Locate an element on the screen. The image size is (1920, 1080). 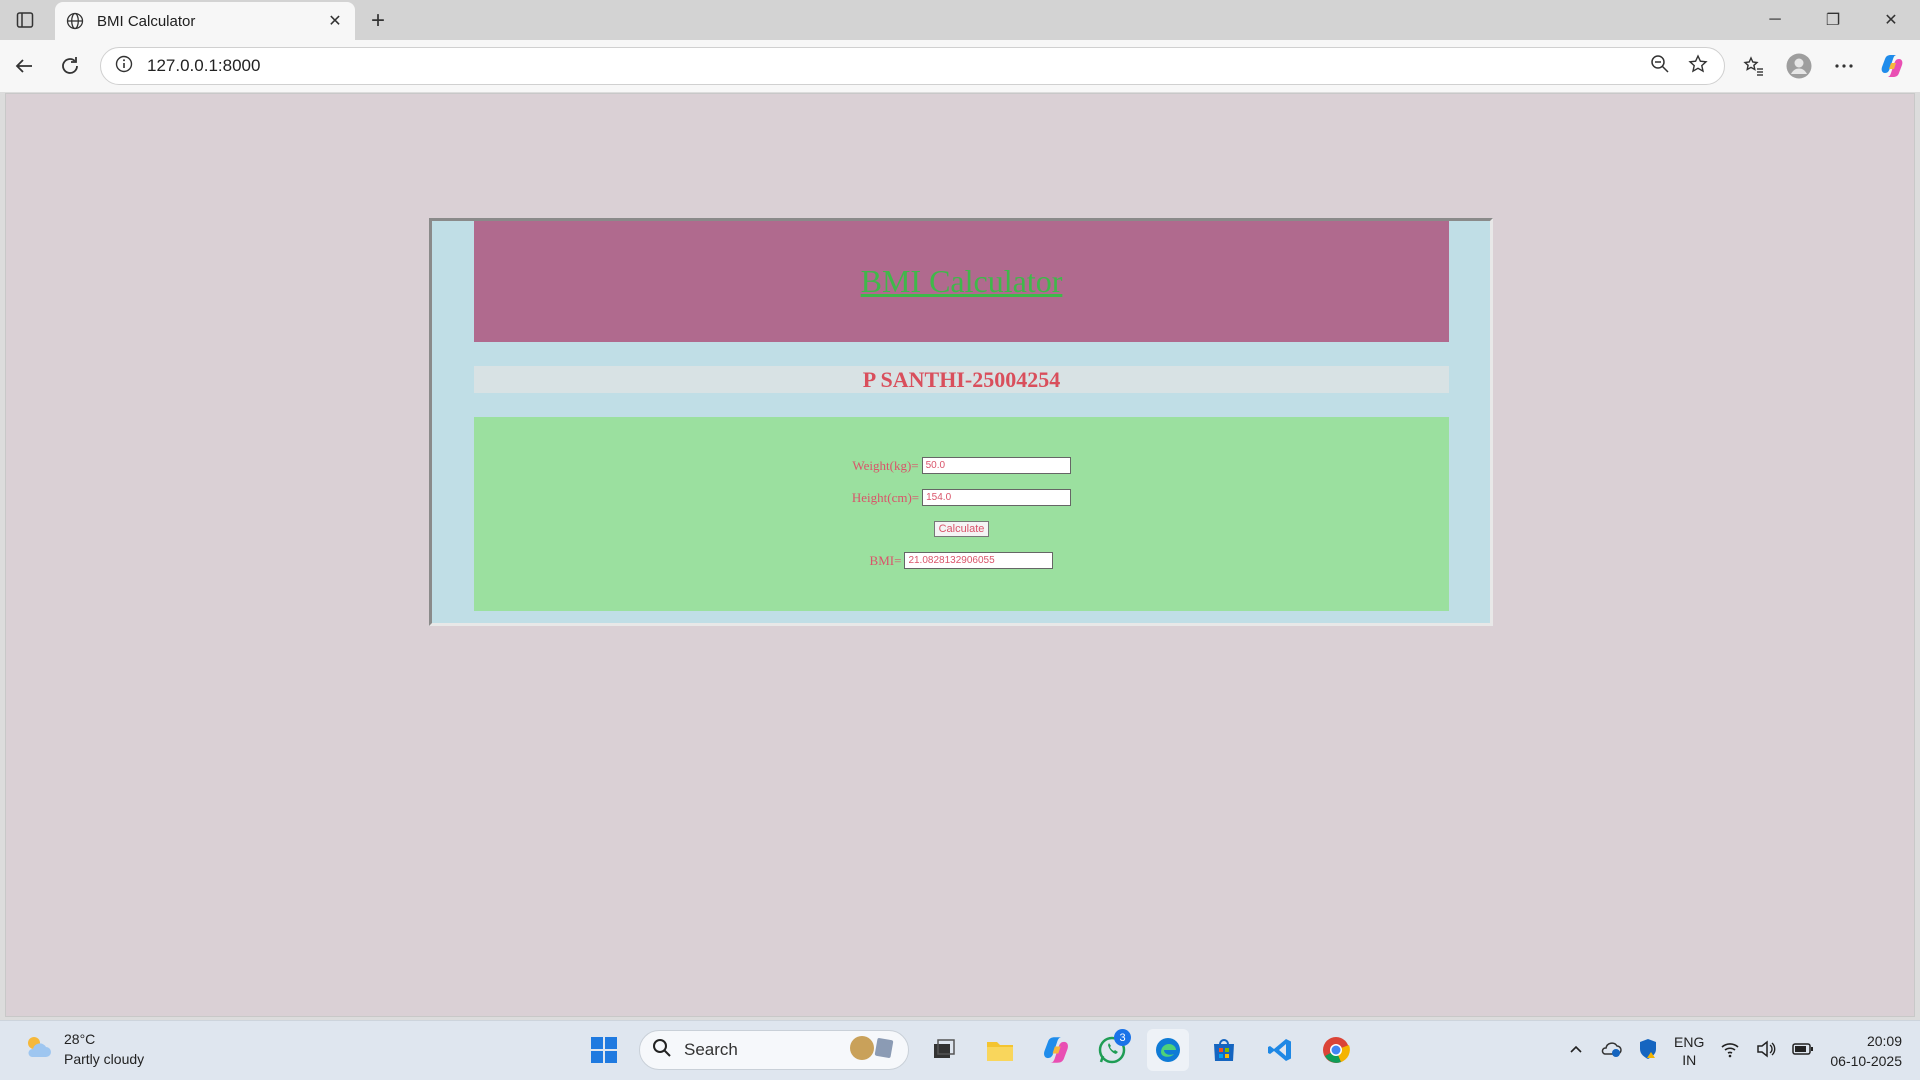
copilot-icon is located at coordinates (1892, 66).